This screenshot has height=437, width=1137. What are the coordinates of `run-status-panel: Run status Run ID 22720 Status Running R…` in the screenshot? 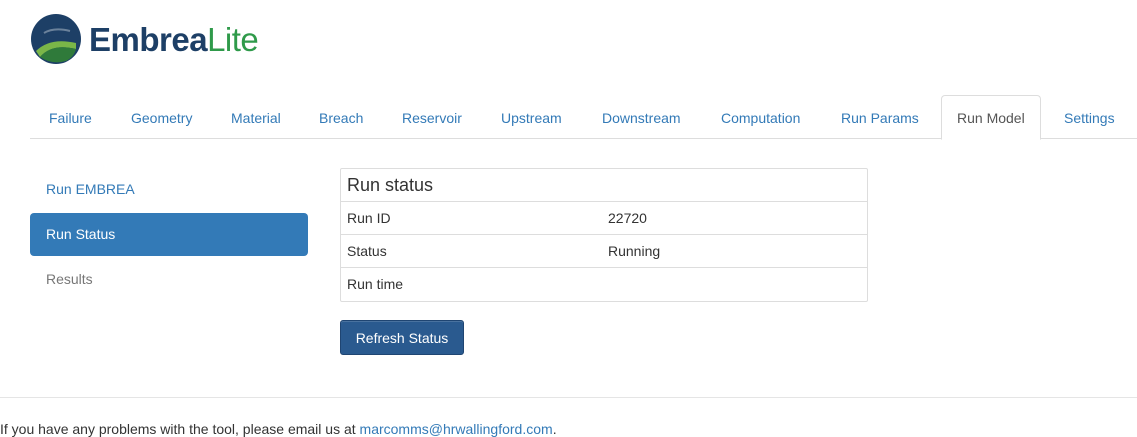 It's located at (604, 235).